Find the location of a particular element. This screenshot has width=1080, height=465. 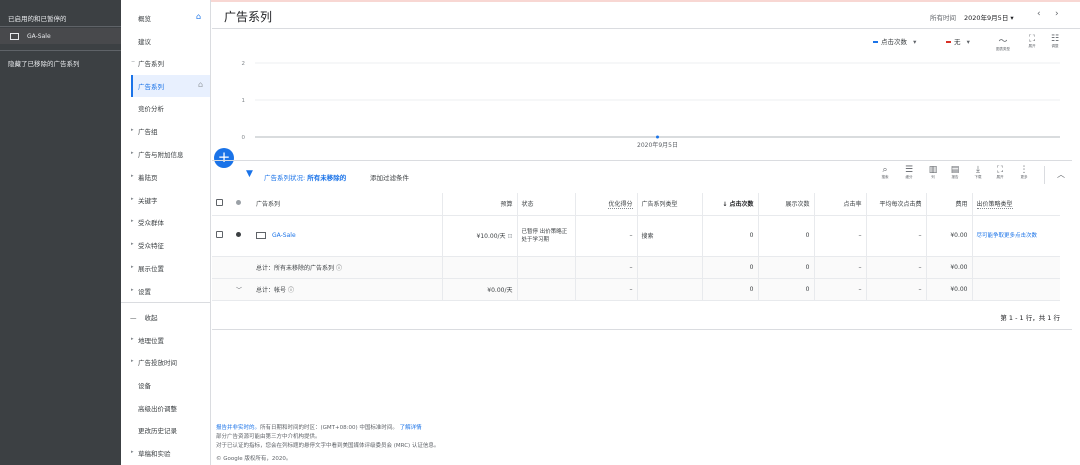

nav-campaigns-sub: 广告系列 is located at coordinates (151, 86).